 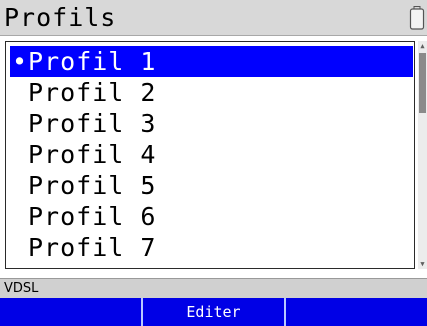 What do you see at coordinates (422, 46) in the screenshot?
I see `scroll-up-arrow-icon: ▲` at bounding box center [422, 46].